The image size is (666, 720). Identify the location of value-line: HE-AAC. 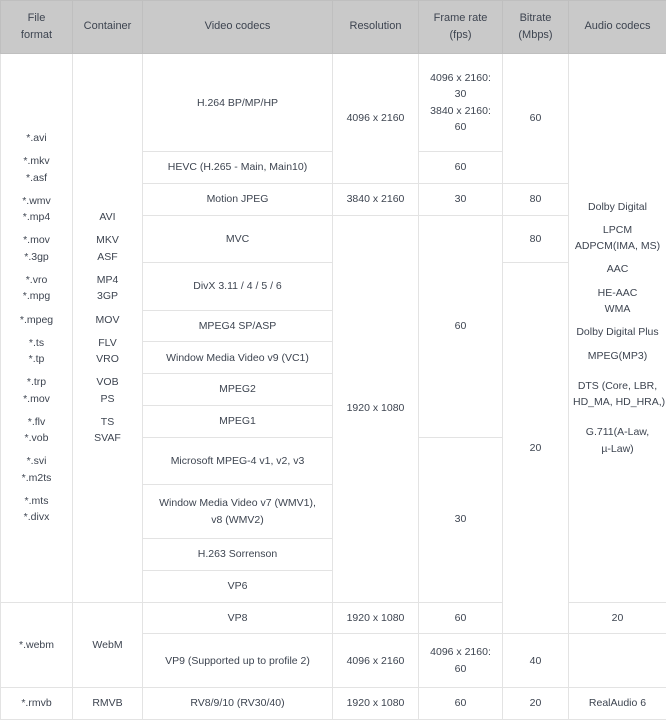
(617, 292).